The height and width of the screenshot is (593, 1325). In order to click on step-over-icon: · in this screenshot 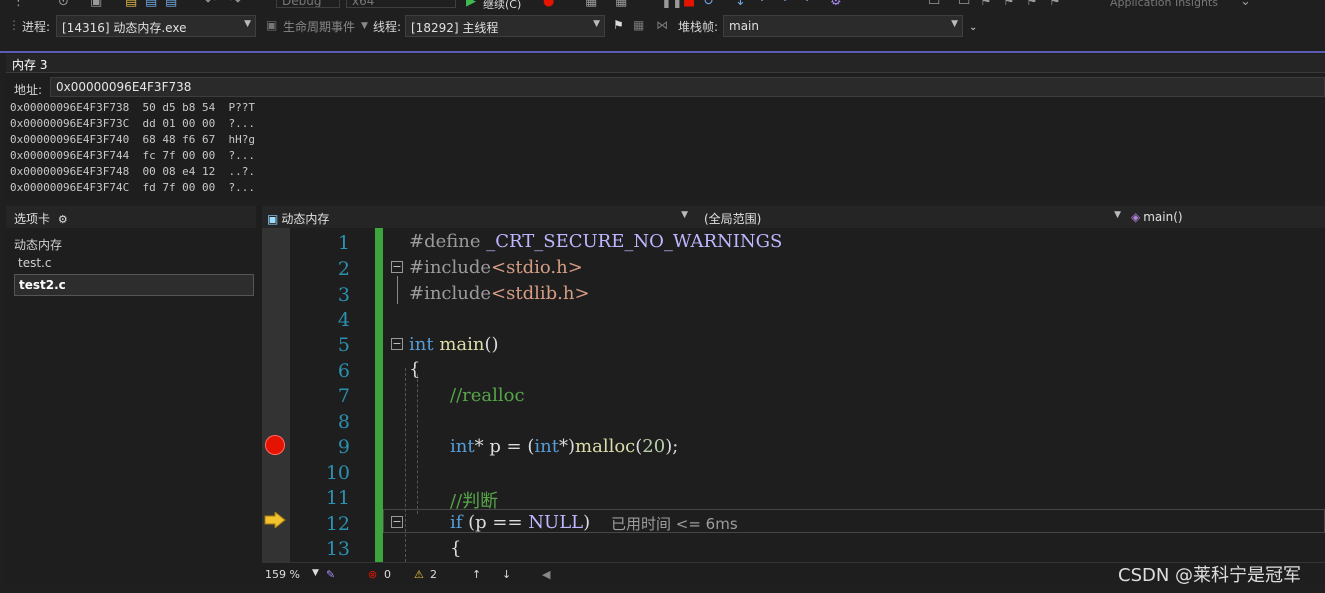, I will do `click(762, 4)`.